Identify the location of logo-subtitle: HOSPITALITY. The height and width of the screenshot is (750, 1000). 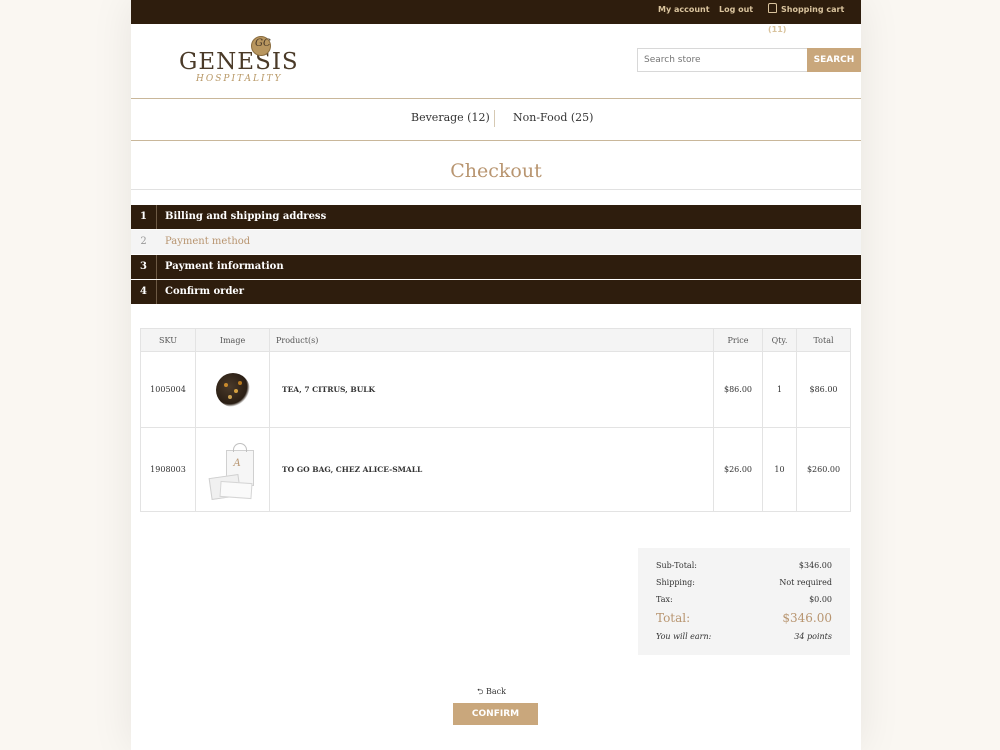
(239, 79).